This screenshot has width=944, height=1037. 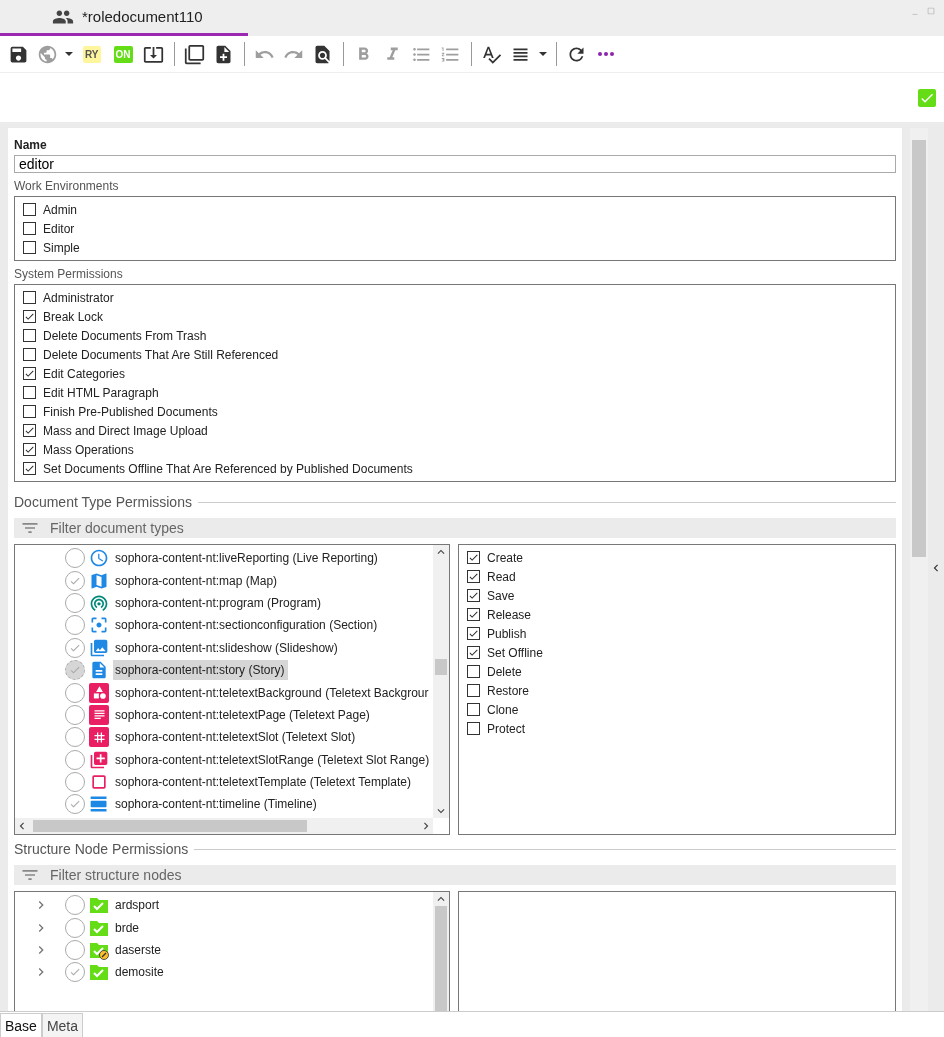 What do you see at coordinates (161, 354) in the screenshot?
I see `checkbox-label: Delete Documents That Are Still Referenced` at bounding box center [161, 354].